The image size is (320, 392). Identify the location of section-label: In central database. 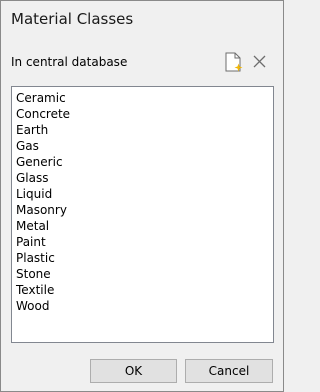
(69, 62).